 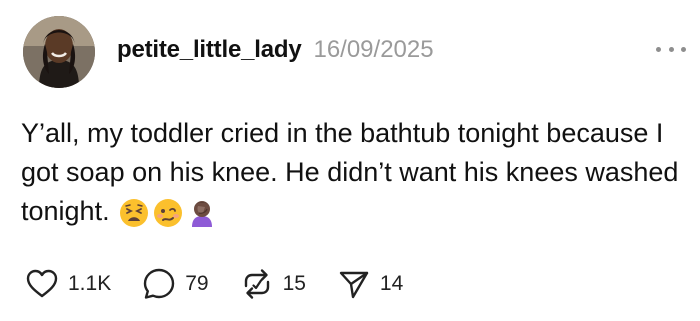 I want to click on action-bar: 1.1K 79 15 14, so click(x=228, y=284).